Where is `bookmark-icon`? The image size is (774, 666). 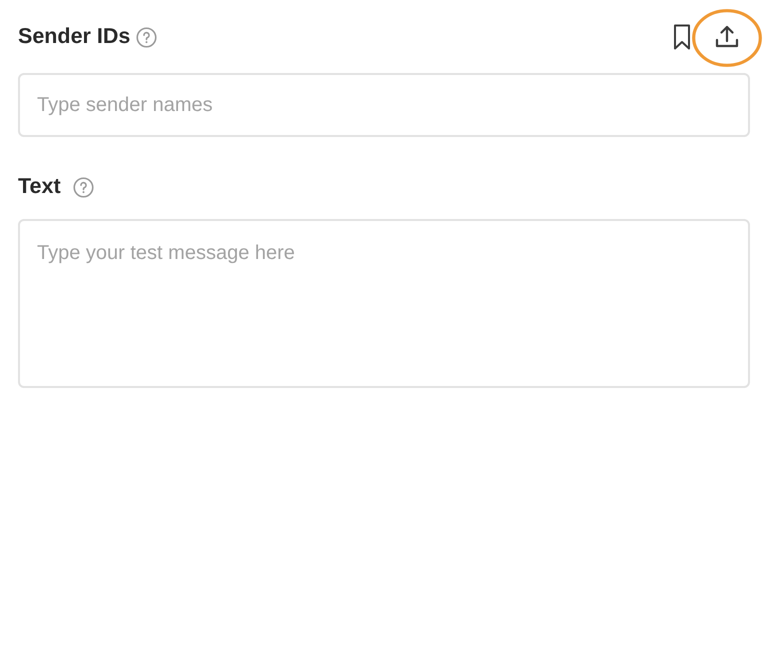 bookmark-icon is located at coordinates (682, 37).